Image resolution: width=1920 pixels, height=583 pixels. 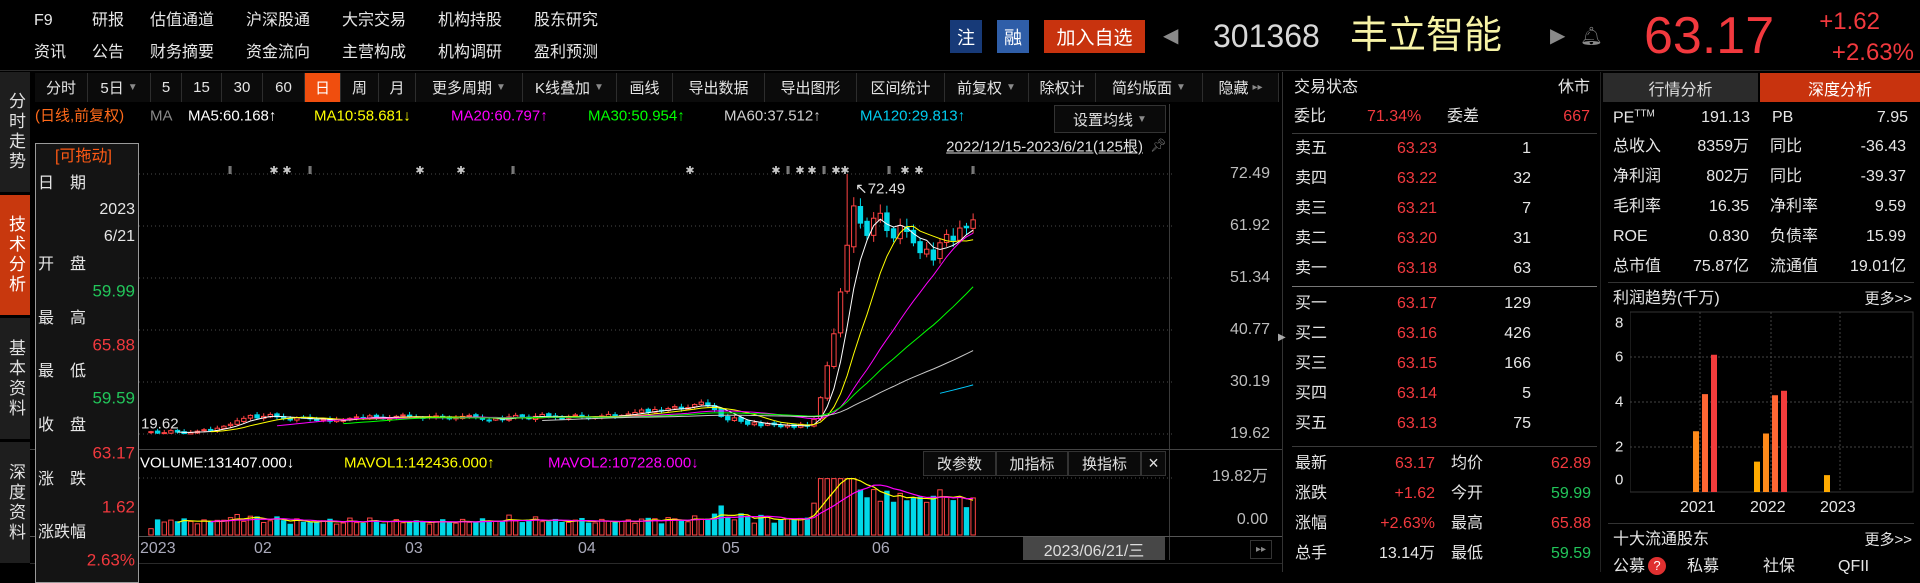 I want to click on bell-icon: 🔔︎, so click(x=1591, y=36).